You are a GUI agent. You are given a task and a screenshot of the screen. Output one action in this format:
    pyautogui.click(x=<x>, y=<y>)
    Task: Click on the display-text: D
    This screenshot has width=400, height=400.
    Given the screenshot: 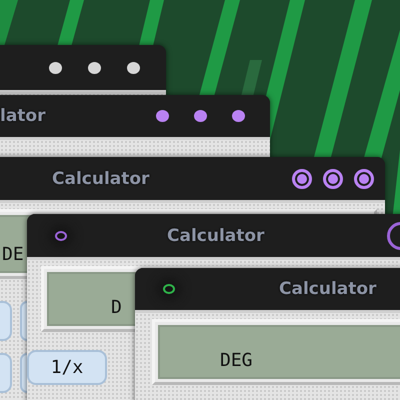 What is the action you would take?
    pyautogui.click(x=116, y=307)
    